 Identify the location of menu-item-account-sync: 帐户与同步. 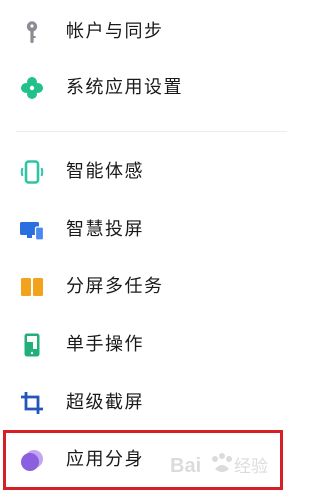
(143, 32).